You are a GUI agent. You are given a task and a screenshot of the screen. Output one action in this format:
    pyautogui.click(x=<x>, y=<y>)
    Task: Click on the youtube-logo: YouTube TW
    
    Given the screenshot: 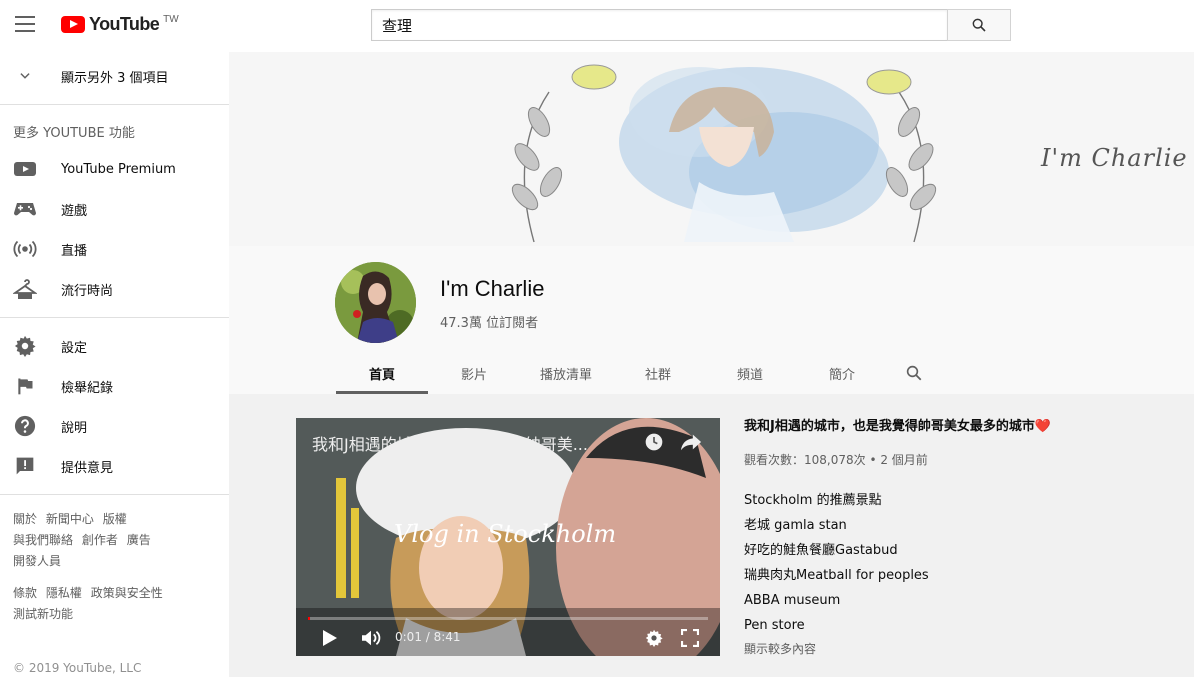 What is the action you would take?
    pyautogui.click(x=120, y=25)
    